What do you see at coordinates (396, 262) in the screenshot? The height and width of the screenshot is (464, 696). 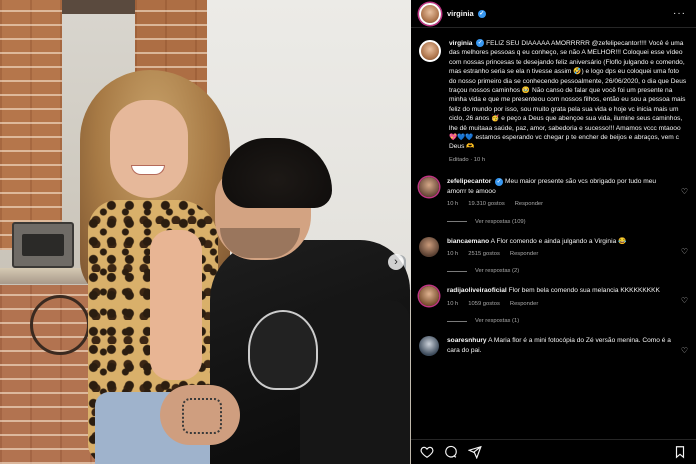 I see `carousel-next-button: ›` at bounding box center [396, 262].